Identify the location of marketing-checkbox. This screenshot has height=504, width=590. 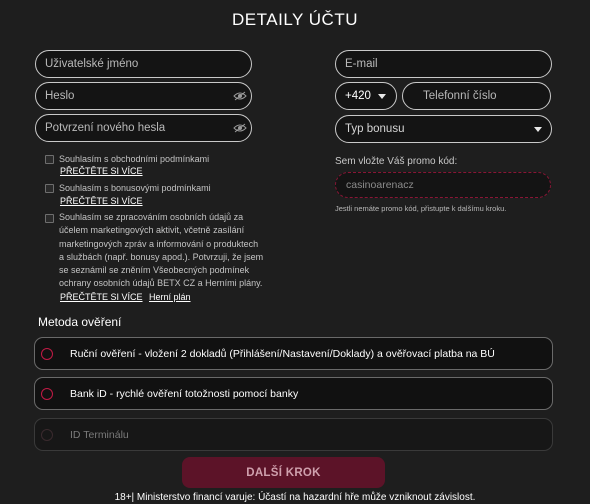
(49, 218).